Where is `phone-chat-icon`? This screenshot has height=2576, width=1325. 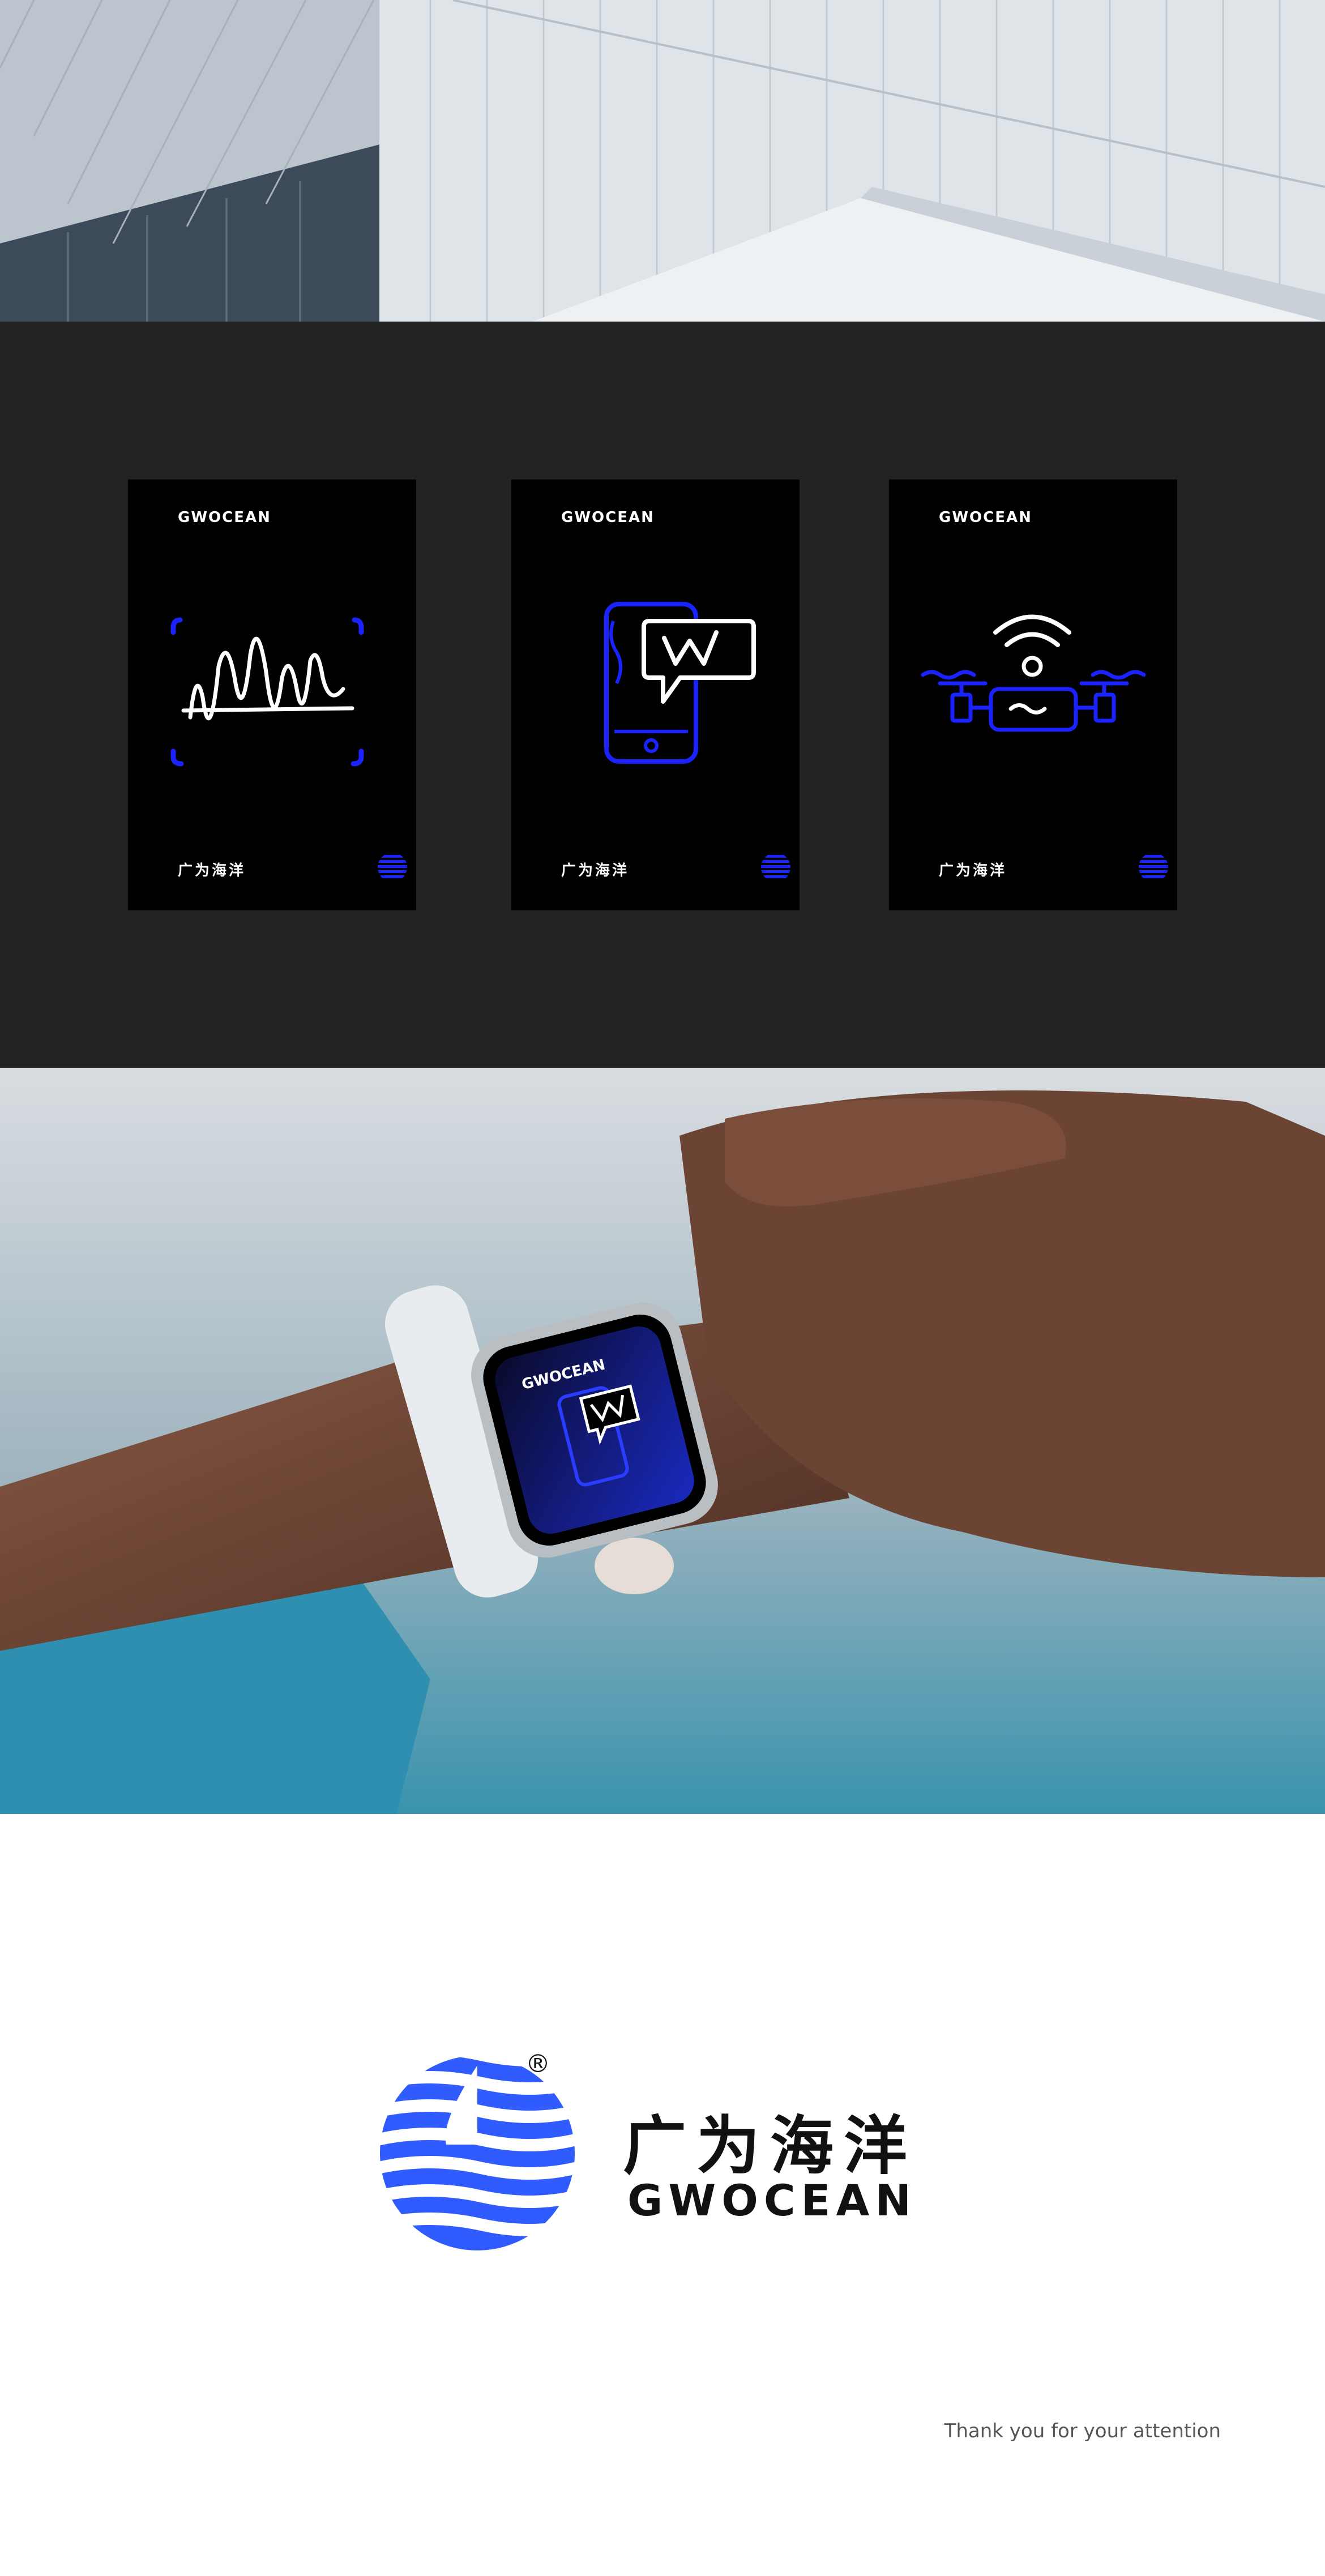
phone-chat-icon is located at coordinates (680, 683).